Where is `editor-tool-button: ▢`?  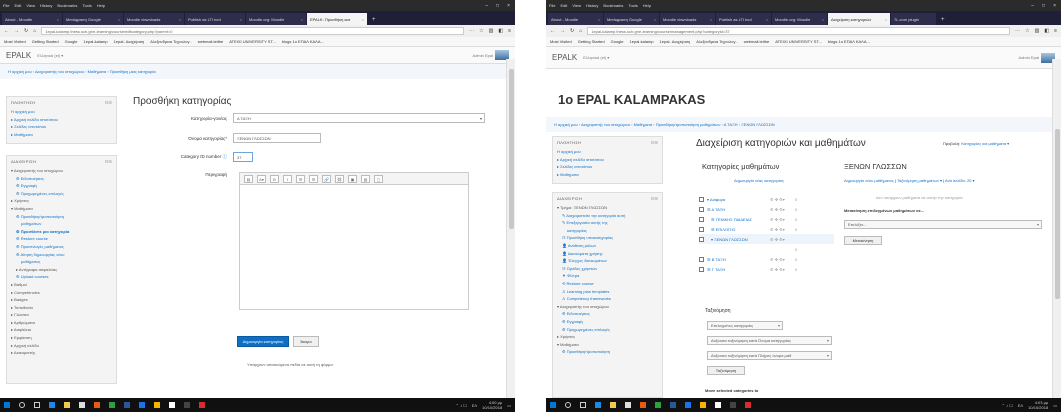 editor-tool-button: ▢ is located at coordinates (378, 178).